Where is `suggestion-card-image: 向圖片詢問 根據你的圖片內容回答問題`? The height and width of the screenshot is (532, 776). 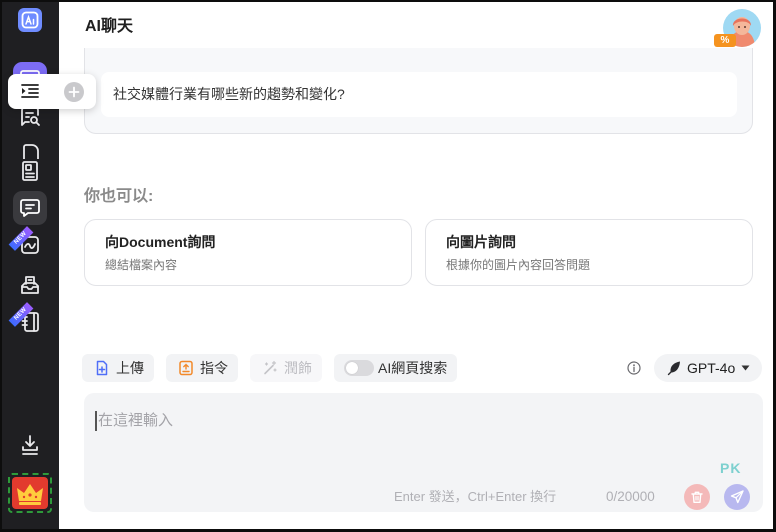
suggestion-card-image: 向圖片詢問 根據你的圖片內容回答問題 is located at coordinates (589, 252).